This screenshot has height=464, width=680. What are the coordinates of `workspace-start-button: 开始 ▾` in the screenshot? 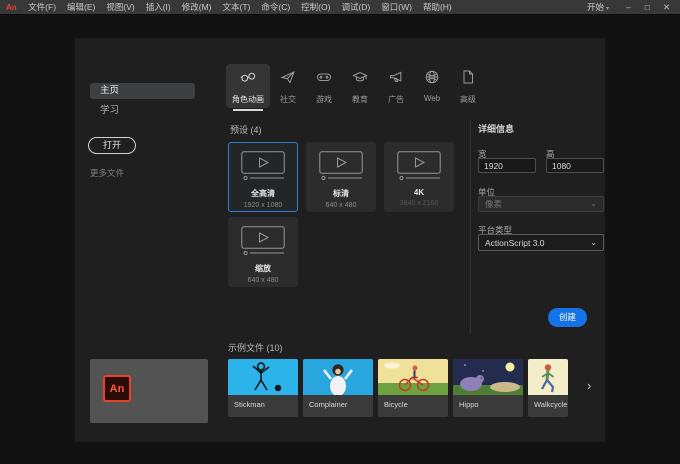 It's located at (598, 7).